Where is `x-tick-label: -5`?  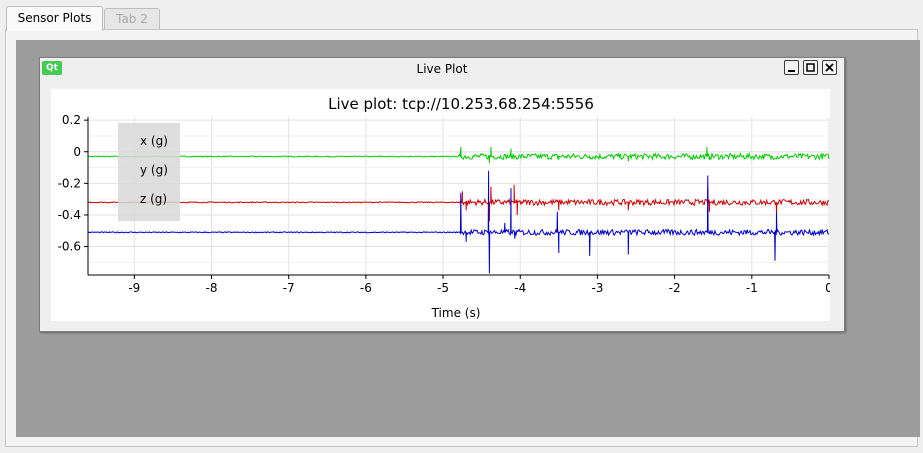
x-tick-label: -5 is located at coordinates (443, 288).